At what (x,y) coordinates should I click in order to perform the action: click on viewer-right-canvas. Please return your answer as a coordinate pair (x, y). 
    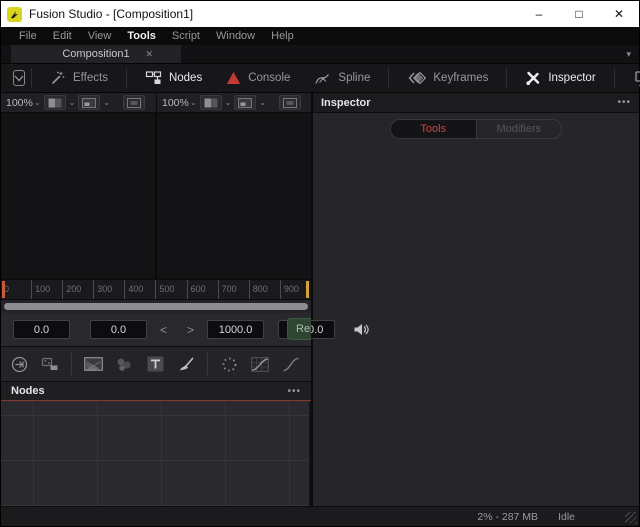
    Looking at the image, I should click on (234, 196).